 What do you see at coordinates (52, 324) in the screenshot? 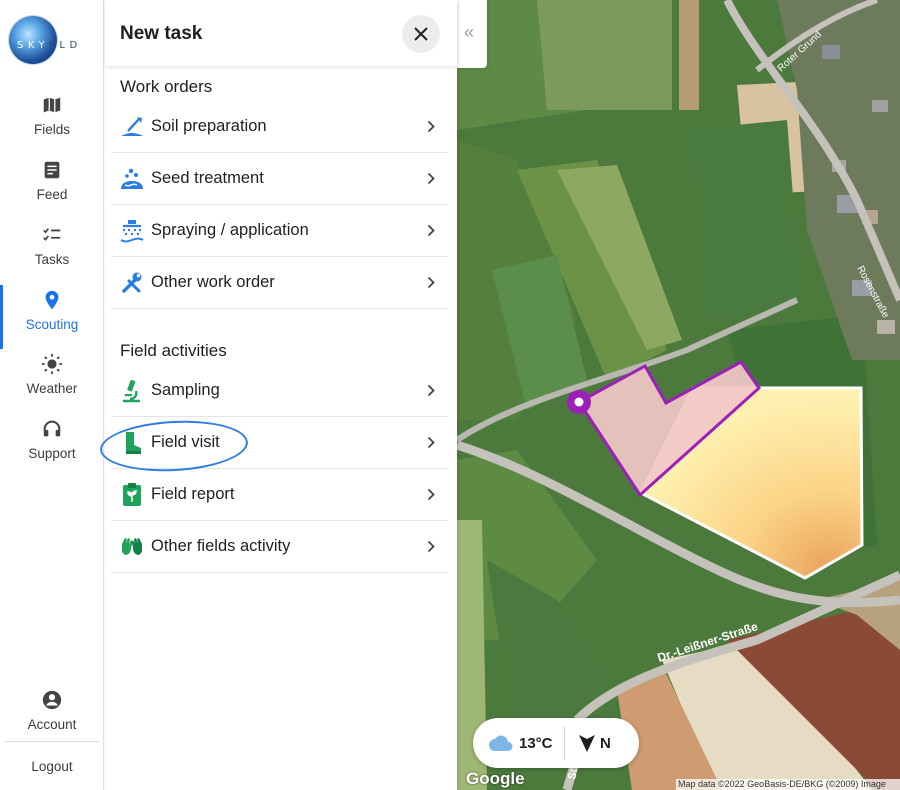
I see `nav-label: Scouting` at bounding box center [52, 324].